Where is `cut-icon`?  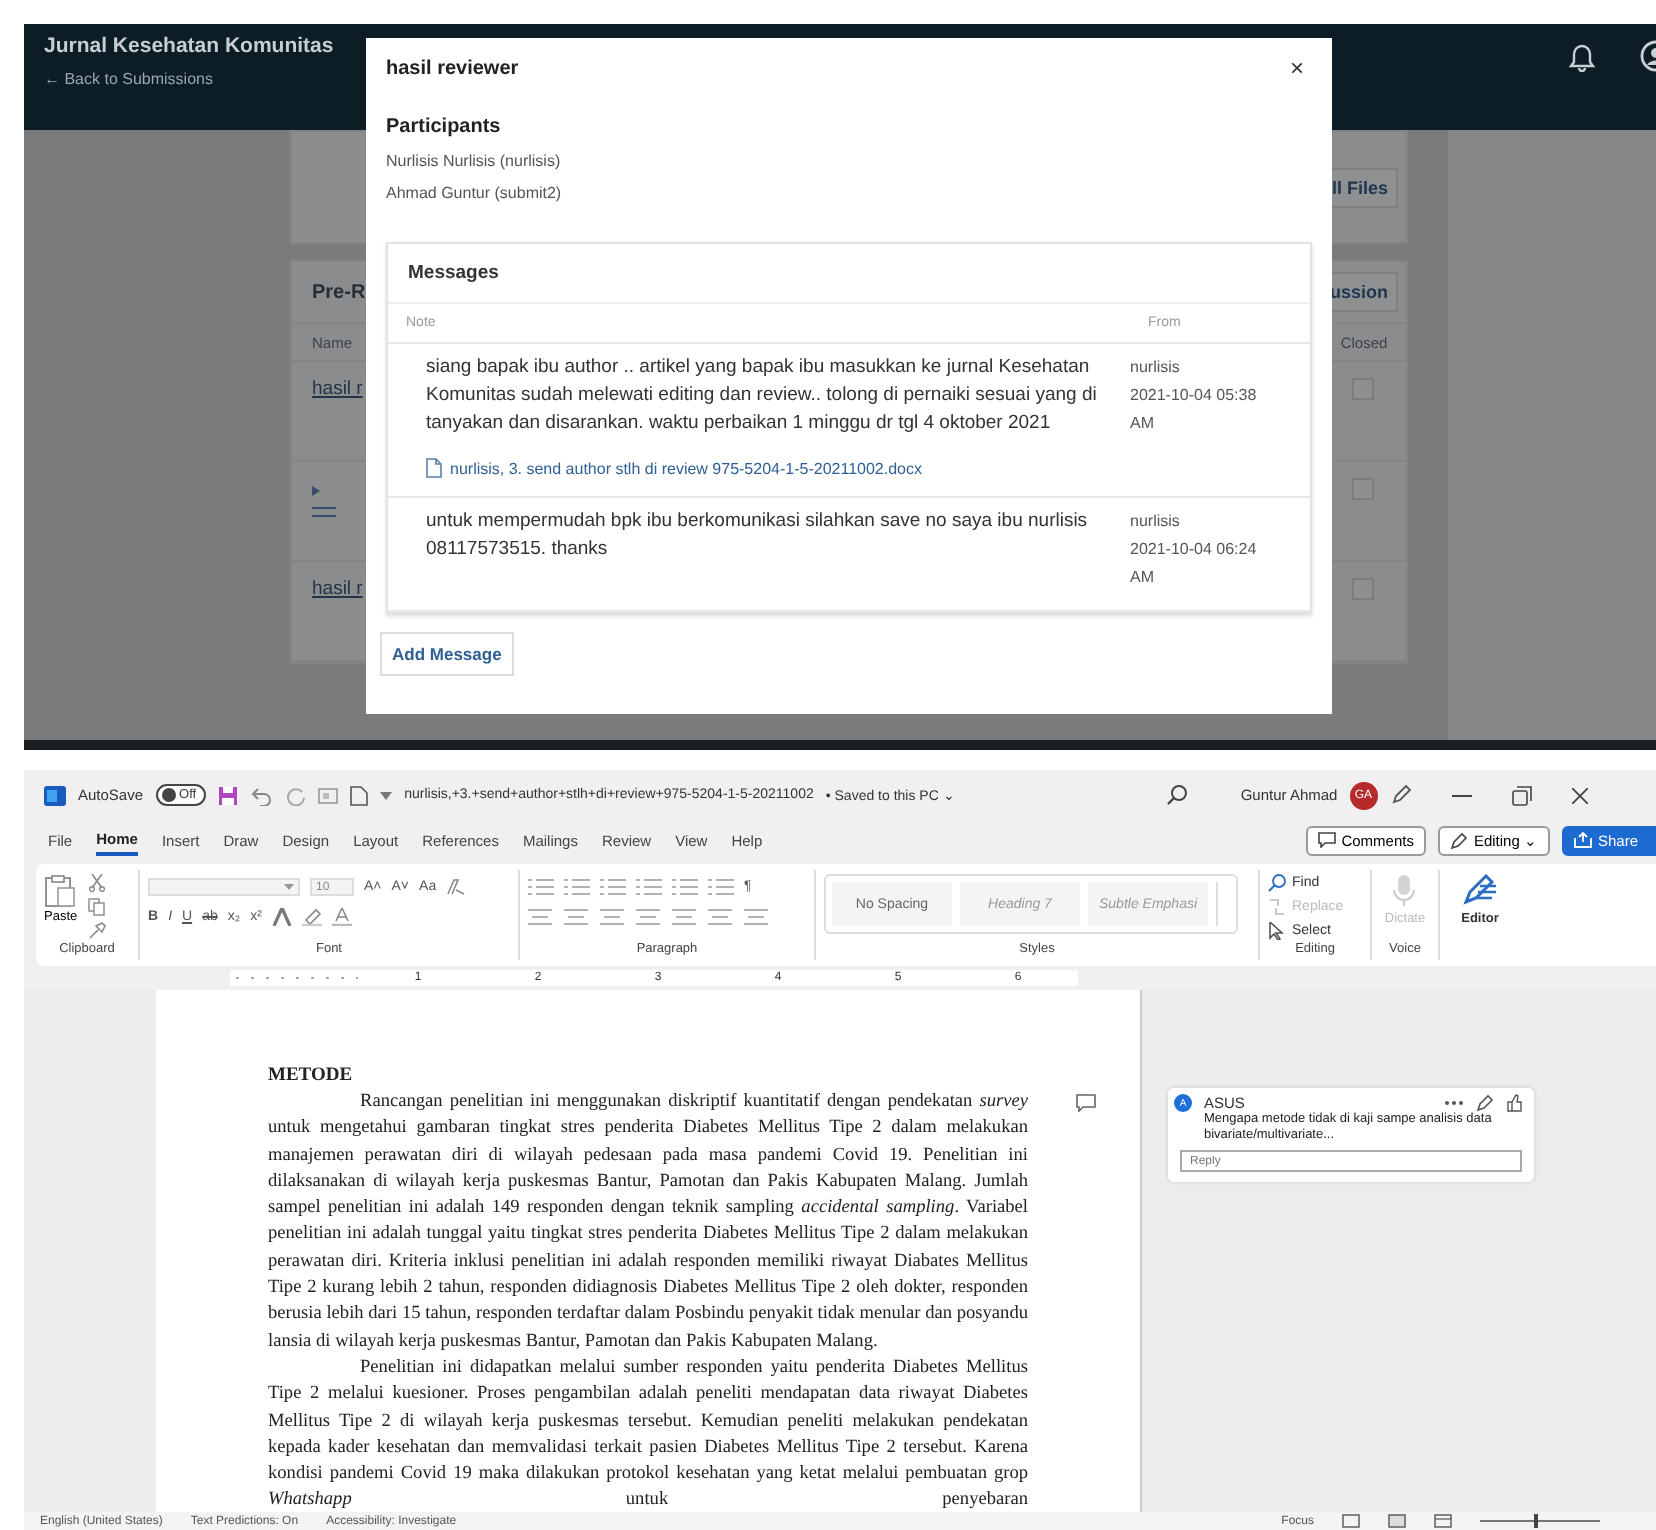 cut-icon is located at coordinates (96, 883).